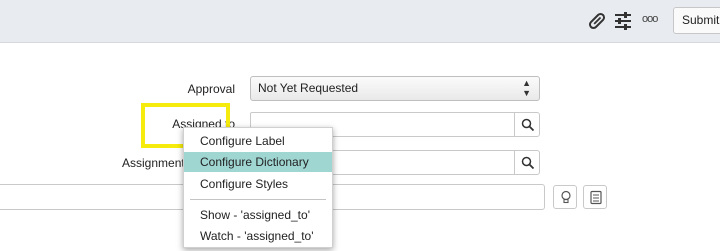 The width and height of the screenshot is (720, 251). What do you see at coordinates (258, 215) in the screenshot?
I see `menu-item-show-assigned-to: Show - 'assigned_to'` at bounding box center [258, 215].